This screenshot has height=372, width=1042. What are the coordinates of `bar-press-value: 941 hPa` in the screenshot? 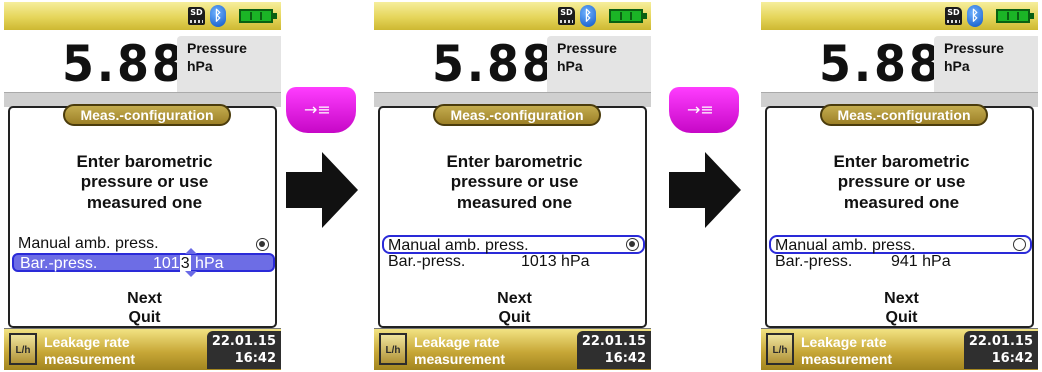 It's located at (921, 261).